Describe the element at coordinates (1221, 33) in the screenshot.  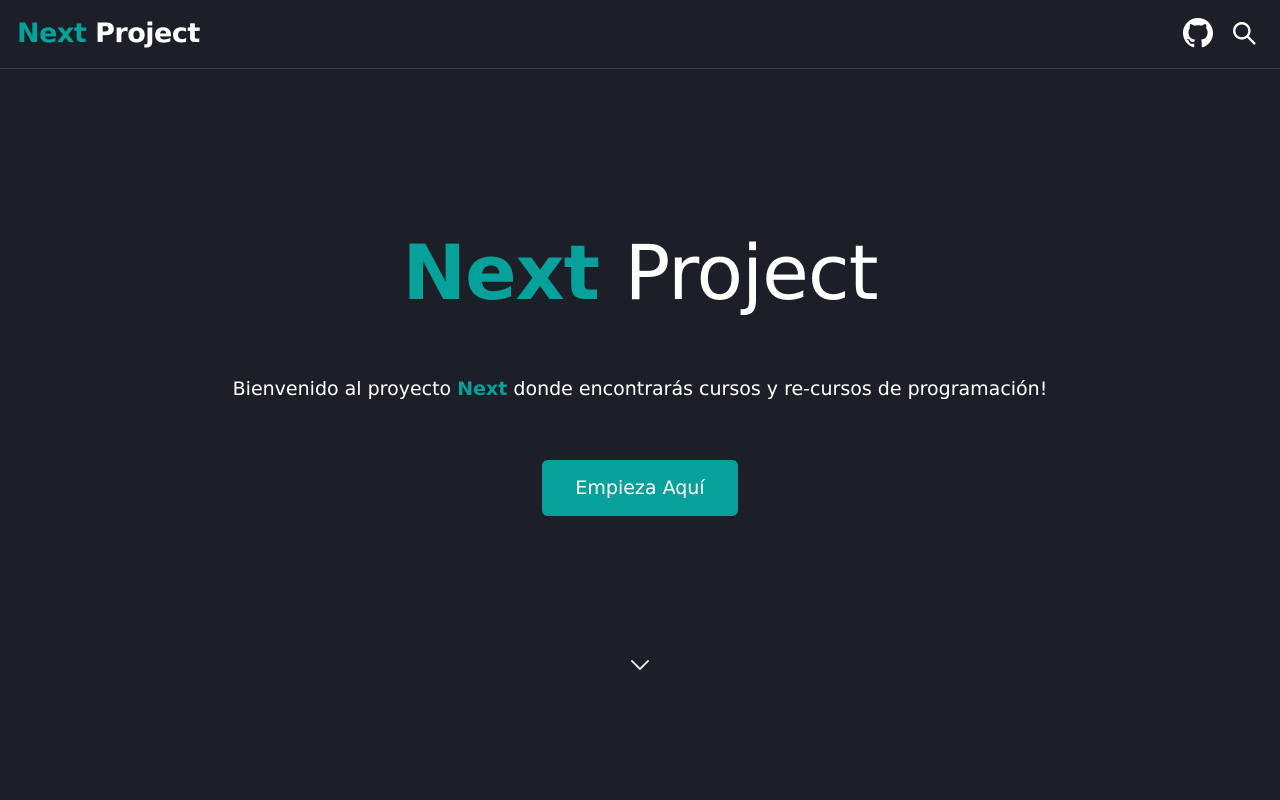
I see `navbar-actions` at that location.